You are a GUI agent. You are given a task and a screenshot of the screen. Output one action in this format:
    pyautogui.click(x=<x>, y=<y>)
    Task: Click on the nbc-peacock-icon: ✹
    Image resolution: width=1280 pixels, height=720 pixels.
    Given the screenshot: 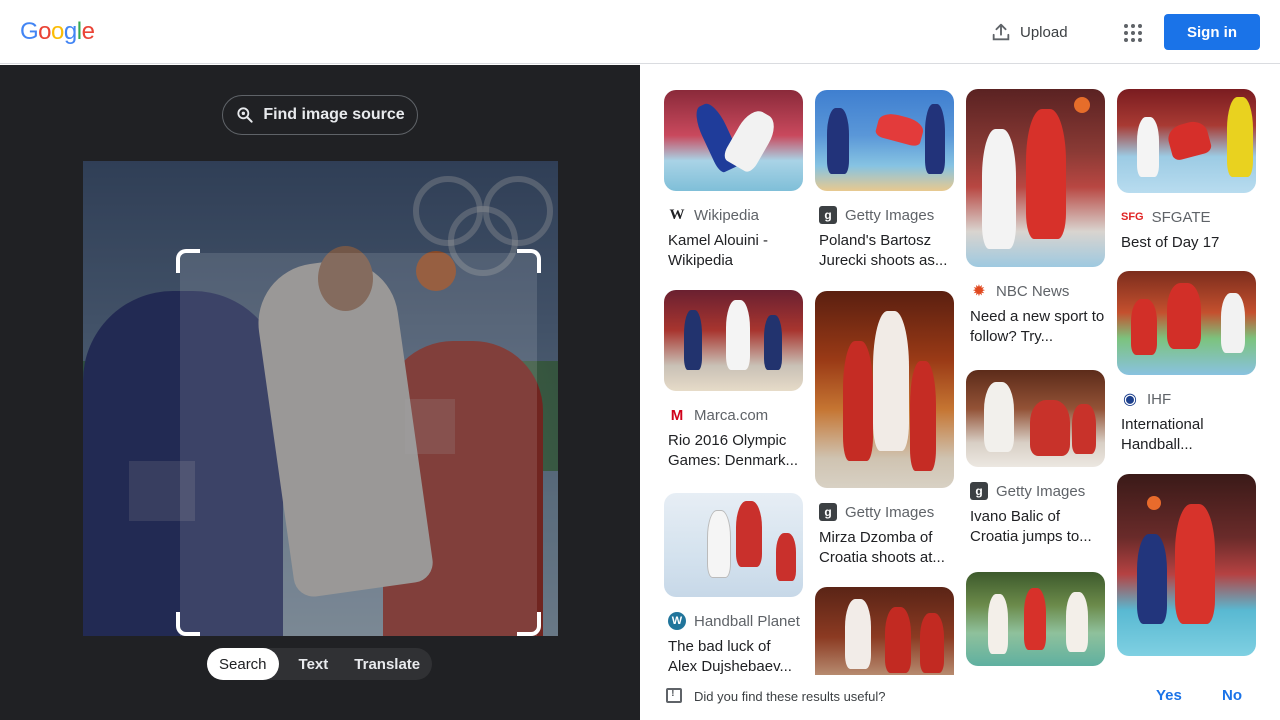 What is the action you would take?
    pyautogui.click(x=979, y=291)
    